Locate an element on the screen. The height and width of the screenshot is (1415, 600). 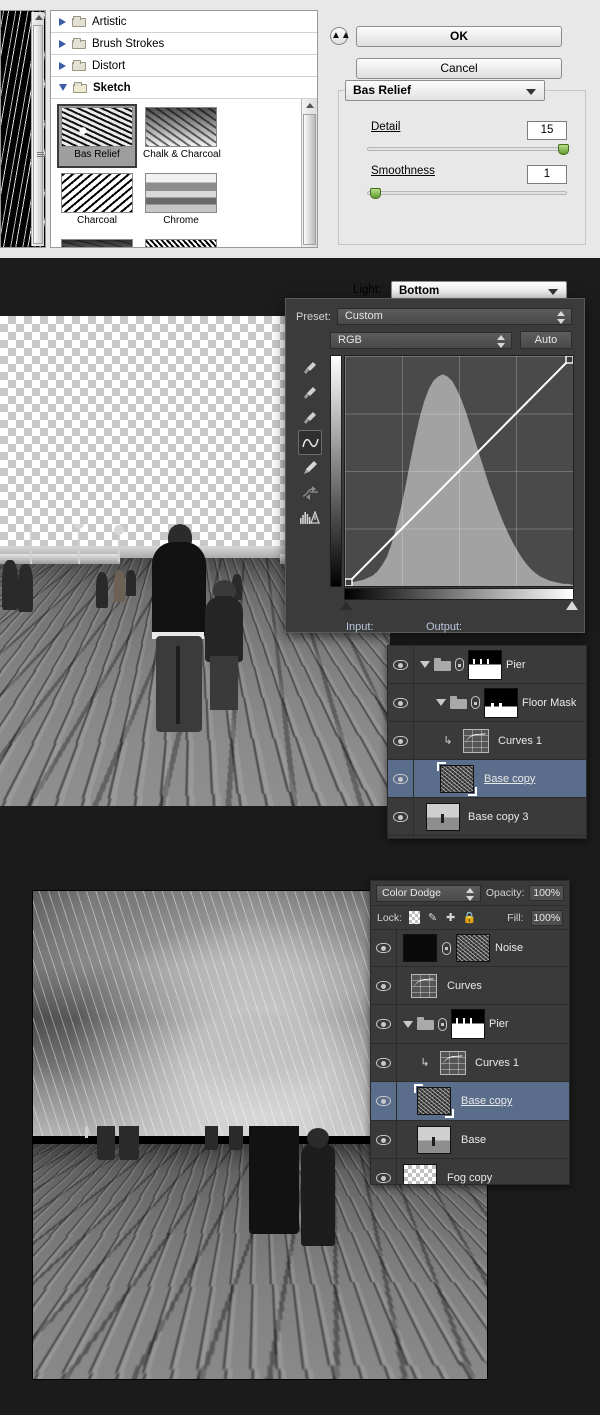
layer-content: Base copy 3 is located at coordinates (500, 816).